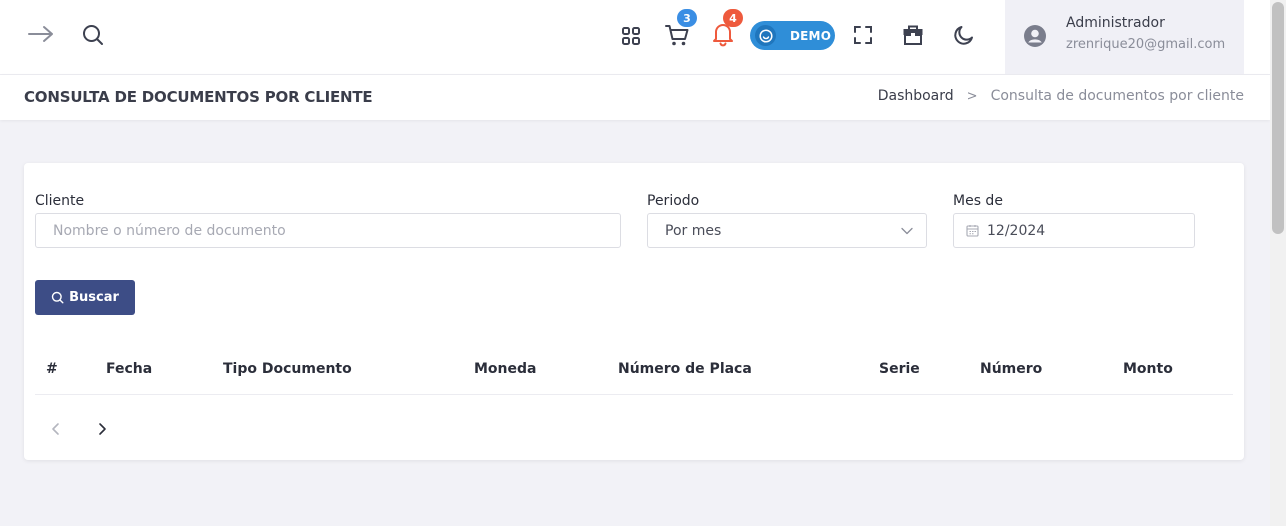  Describe the element at coordinates (1117, 96) in the screenshot. I see `breadcrumb-current: Consulta de documentos por cliente` at that location.